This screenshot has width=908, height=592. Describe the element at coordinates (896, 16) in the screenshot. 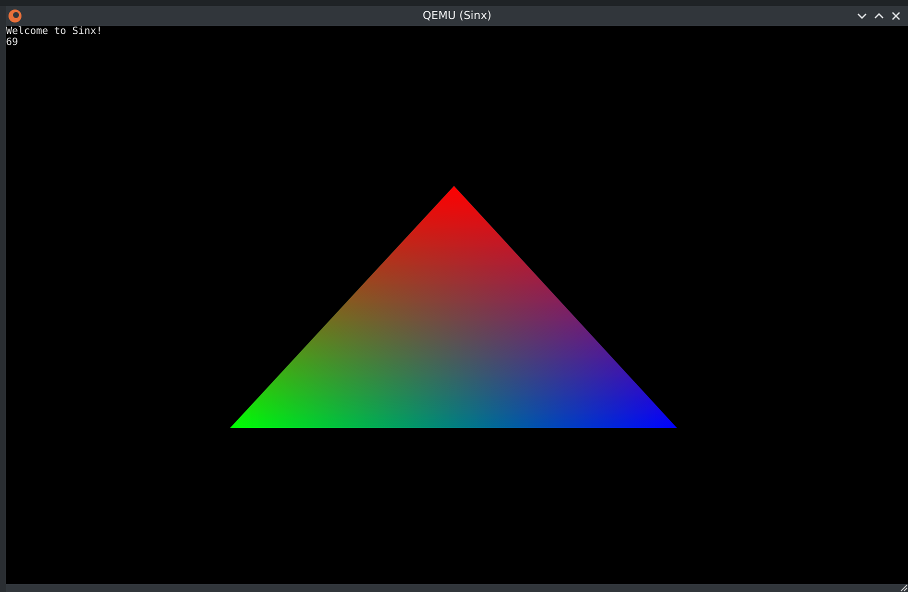

I see `close-button` at that location.